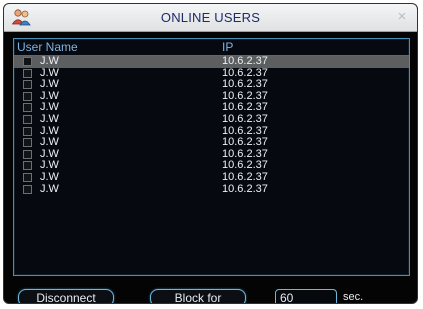 The image size is (423, 309). What do you see at coordinates (211, 47) in the screenshot?
I see `list-header: User Name IP` at bounding box center [211, 47].